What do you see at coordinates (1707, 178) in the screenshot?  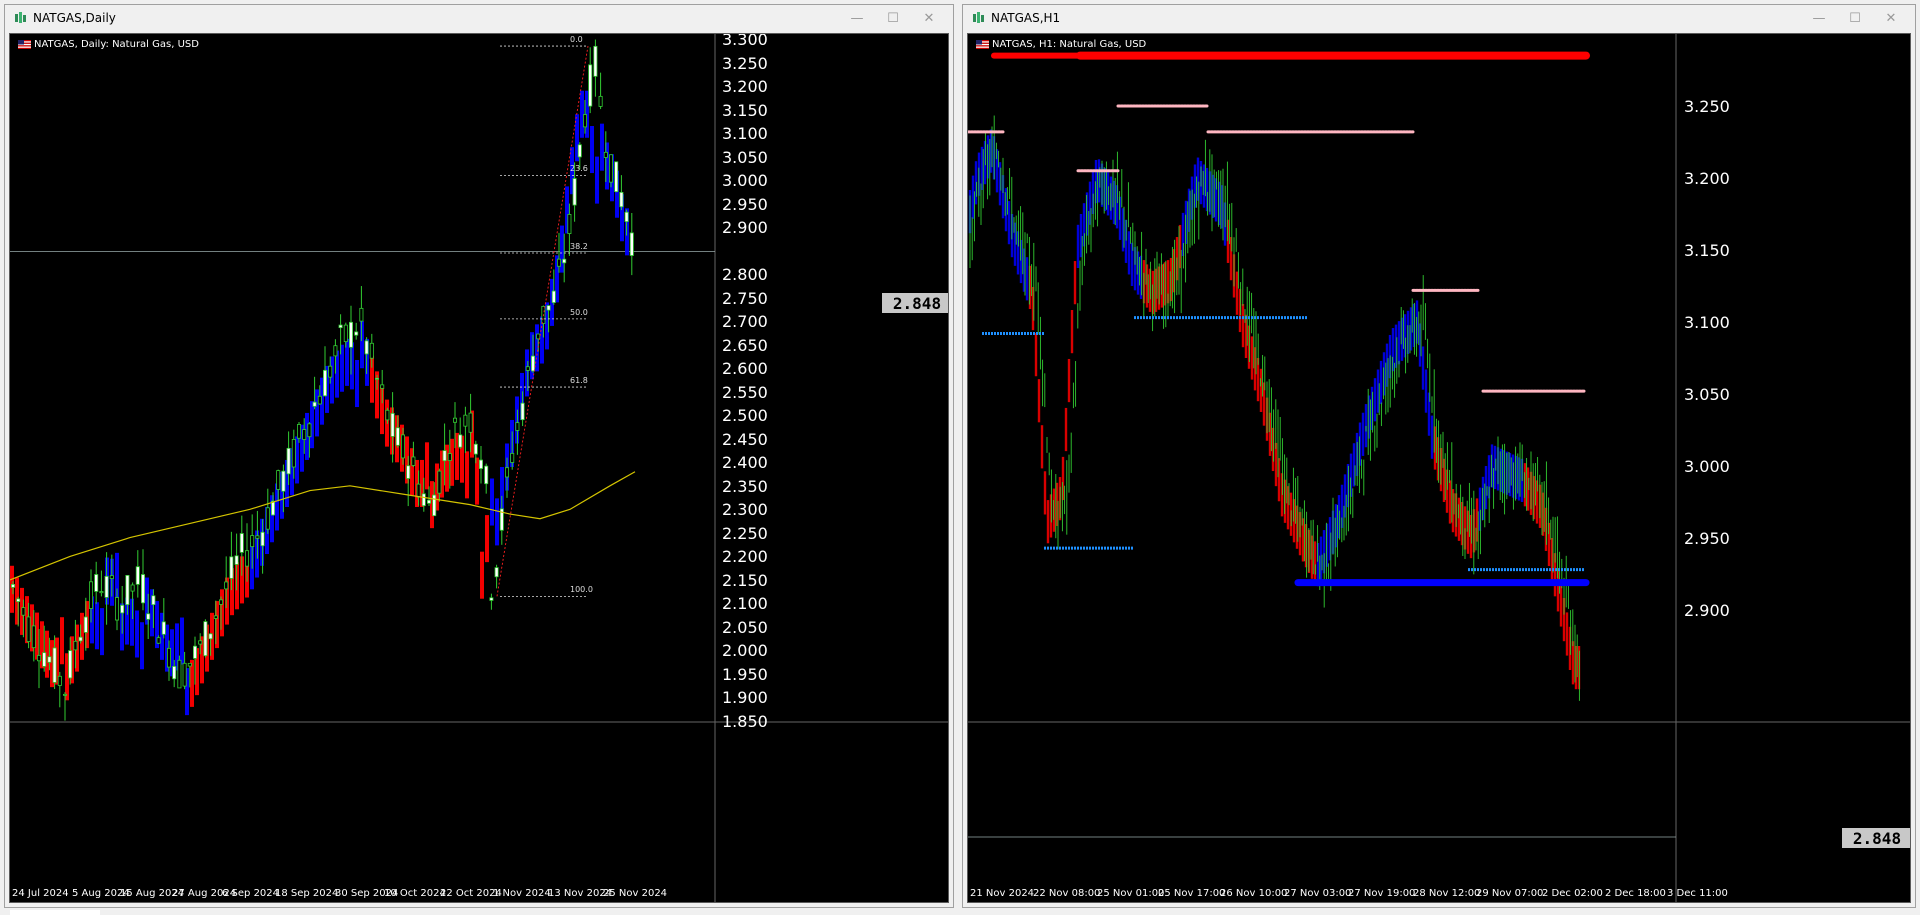 I see `y-tick-label: 3.200` at bounding box center [1707, 178].